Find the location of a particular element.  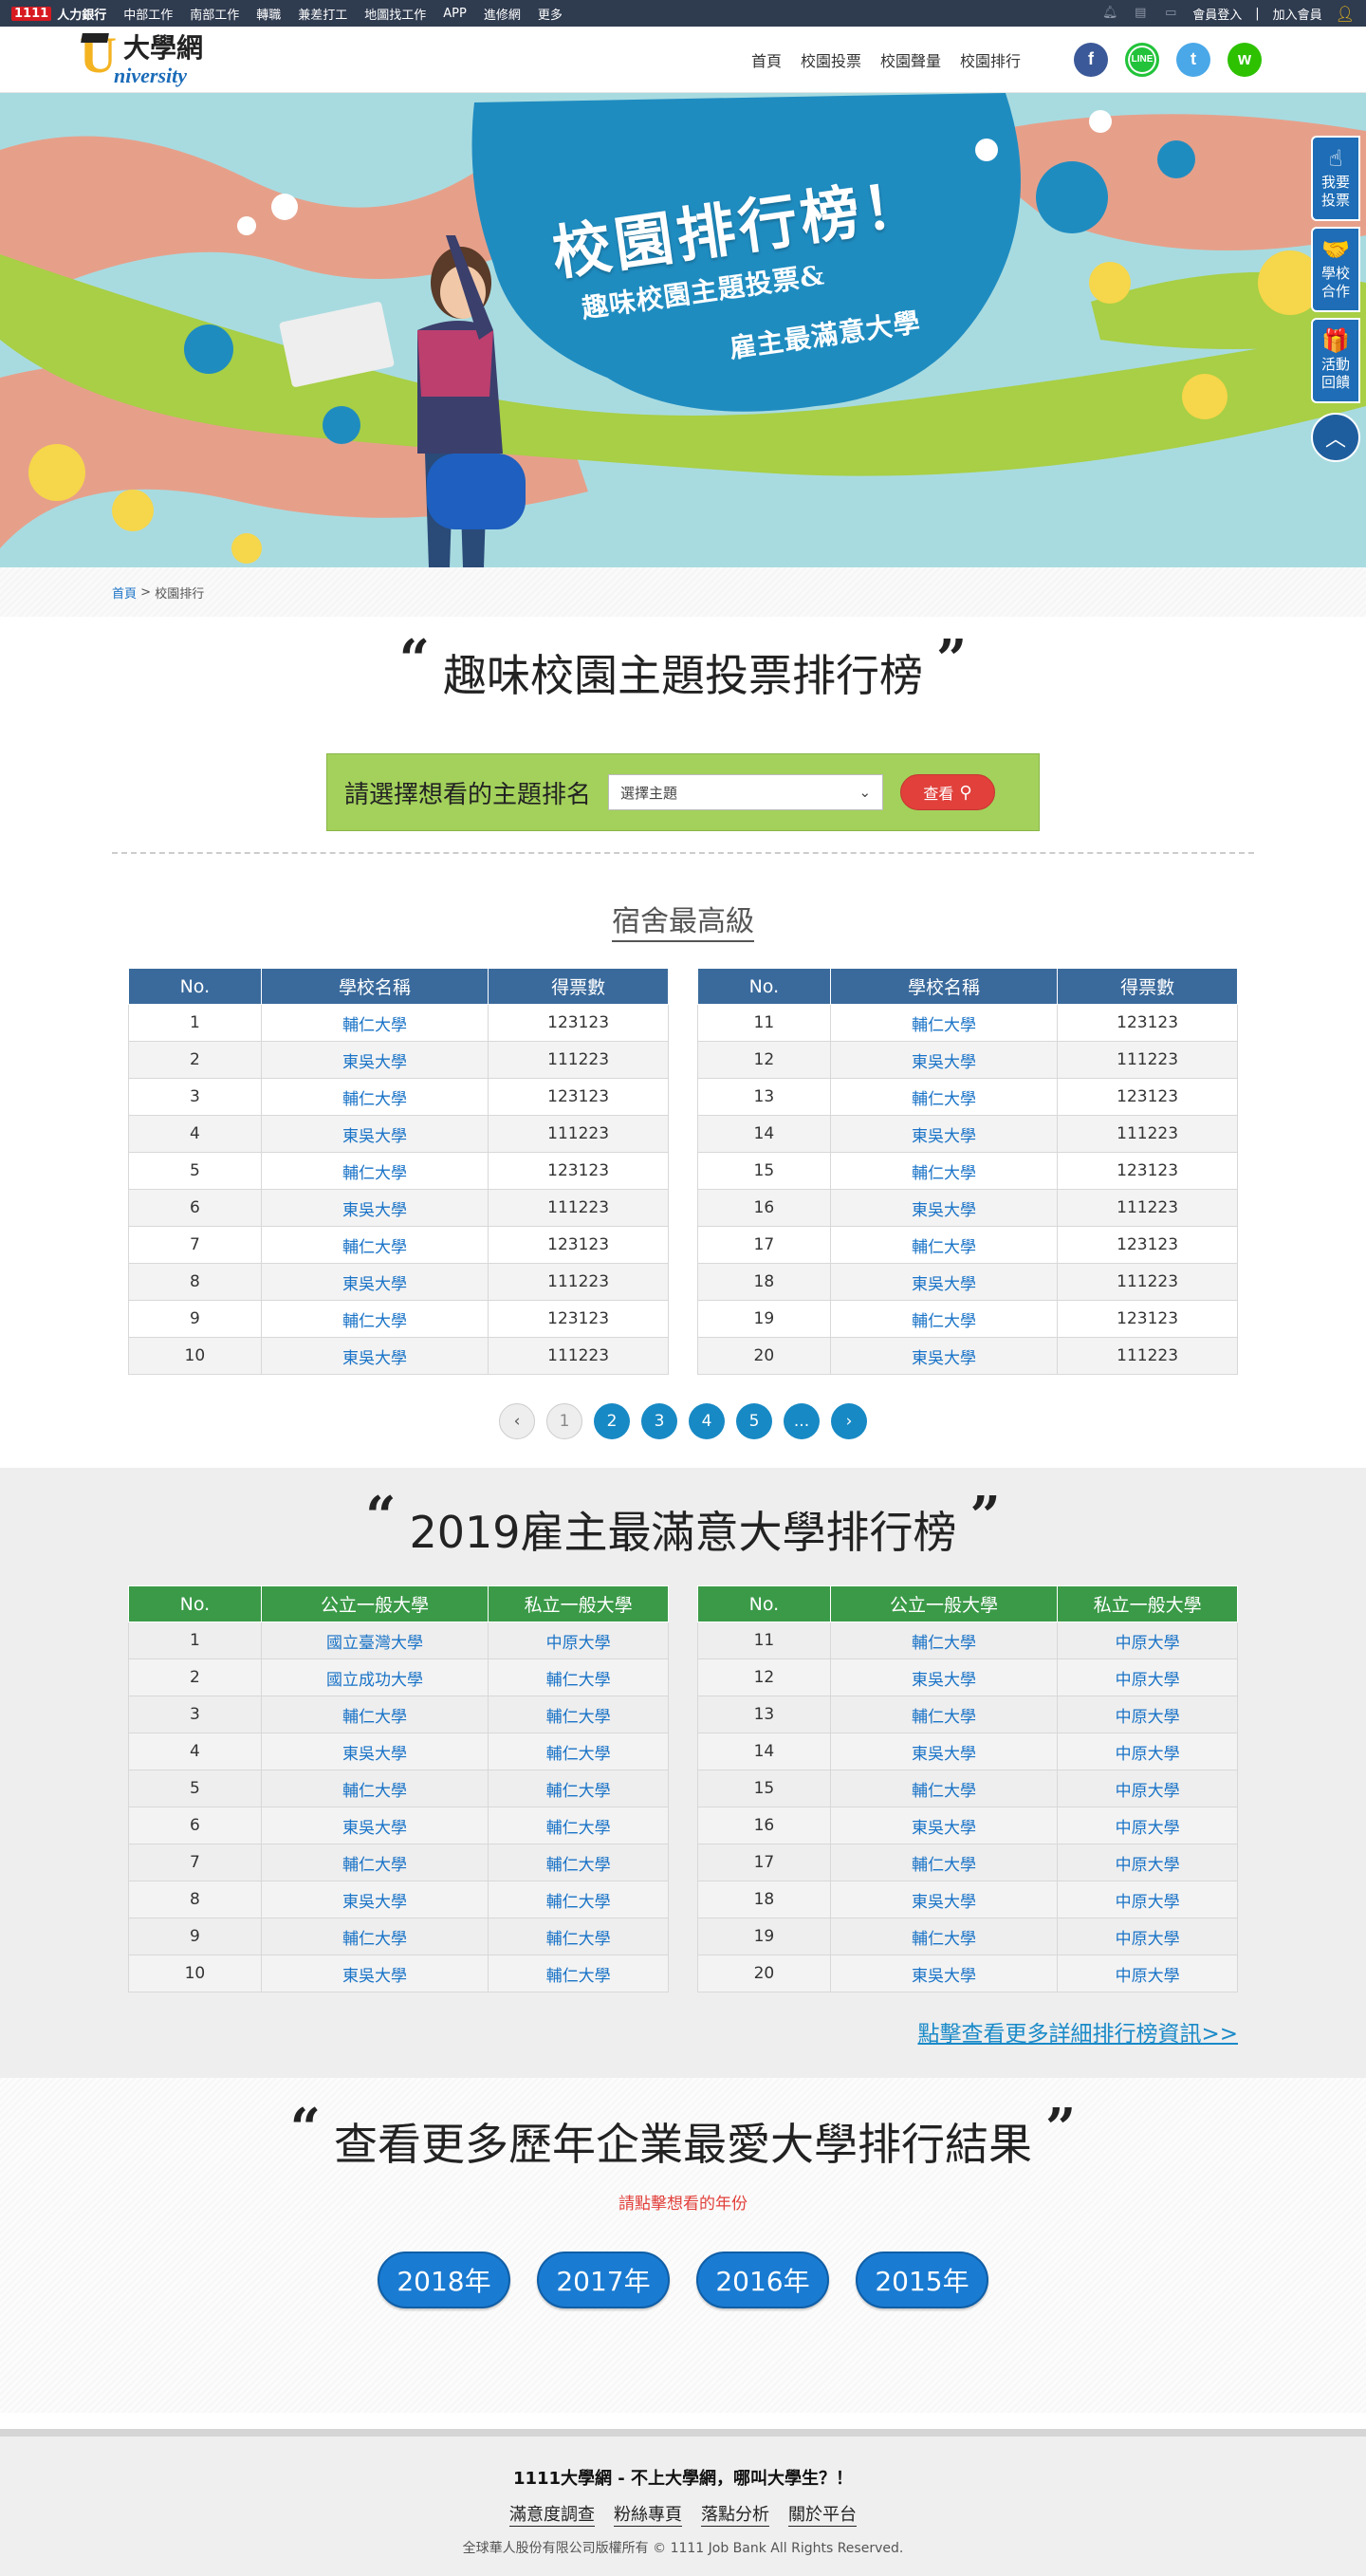

topic-select: 選擇主題 ⌄ is located at coordinates (746, 792).